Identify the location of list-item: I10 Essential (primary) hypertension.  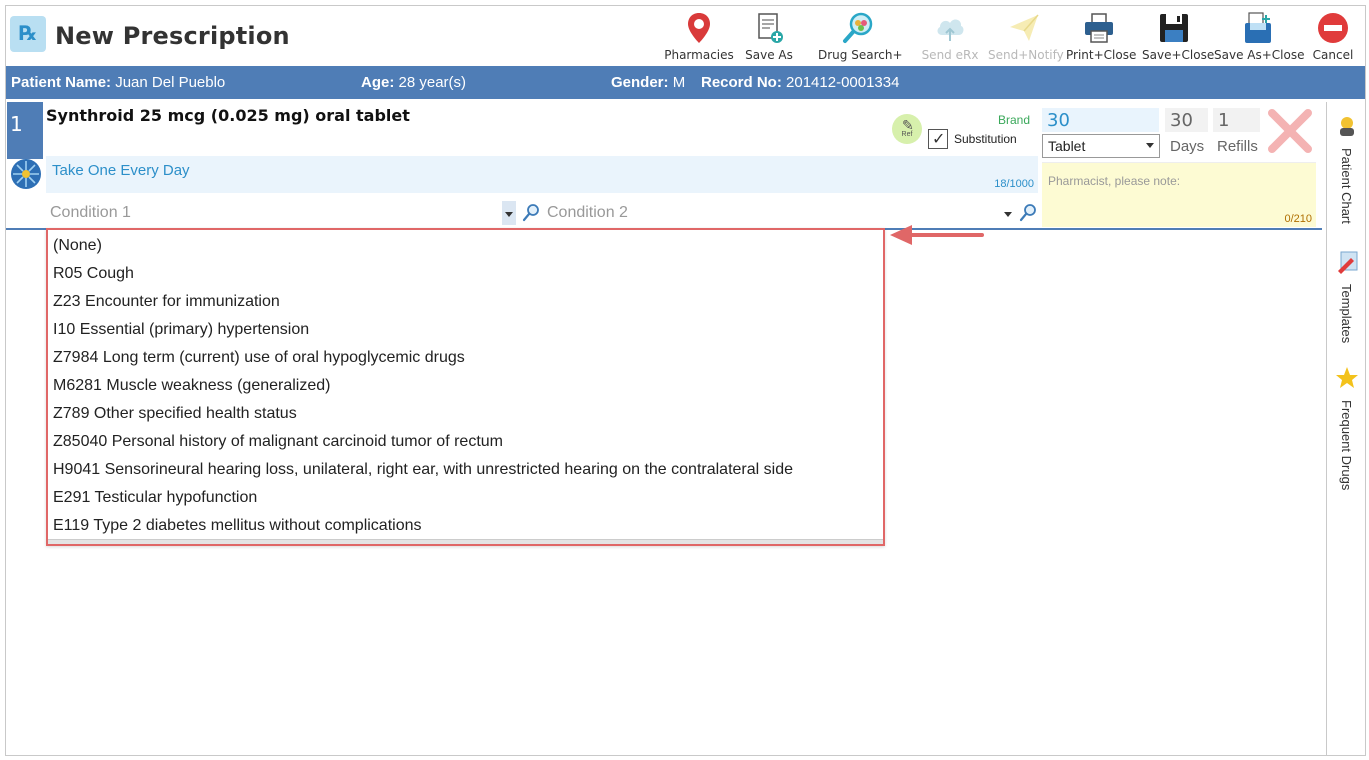
(181, 335).